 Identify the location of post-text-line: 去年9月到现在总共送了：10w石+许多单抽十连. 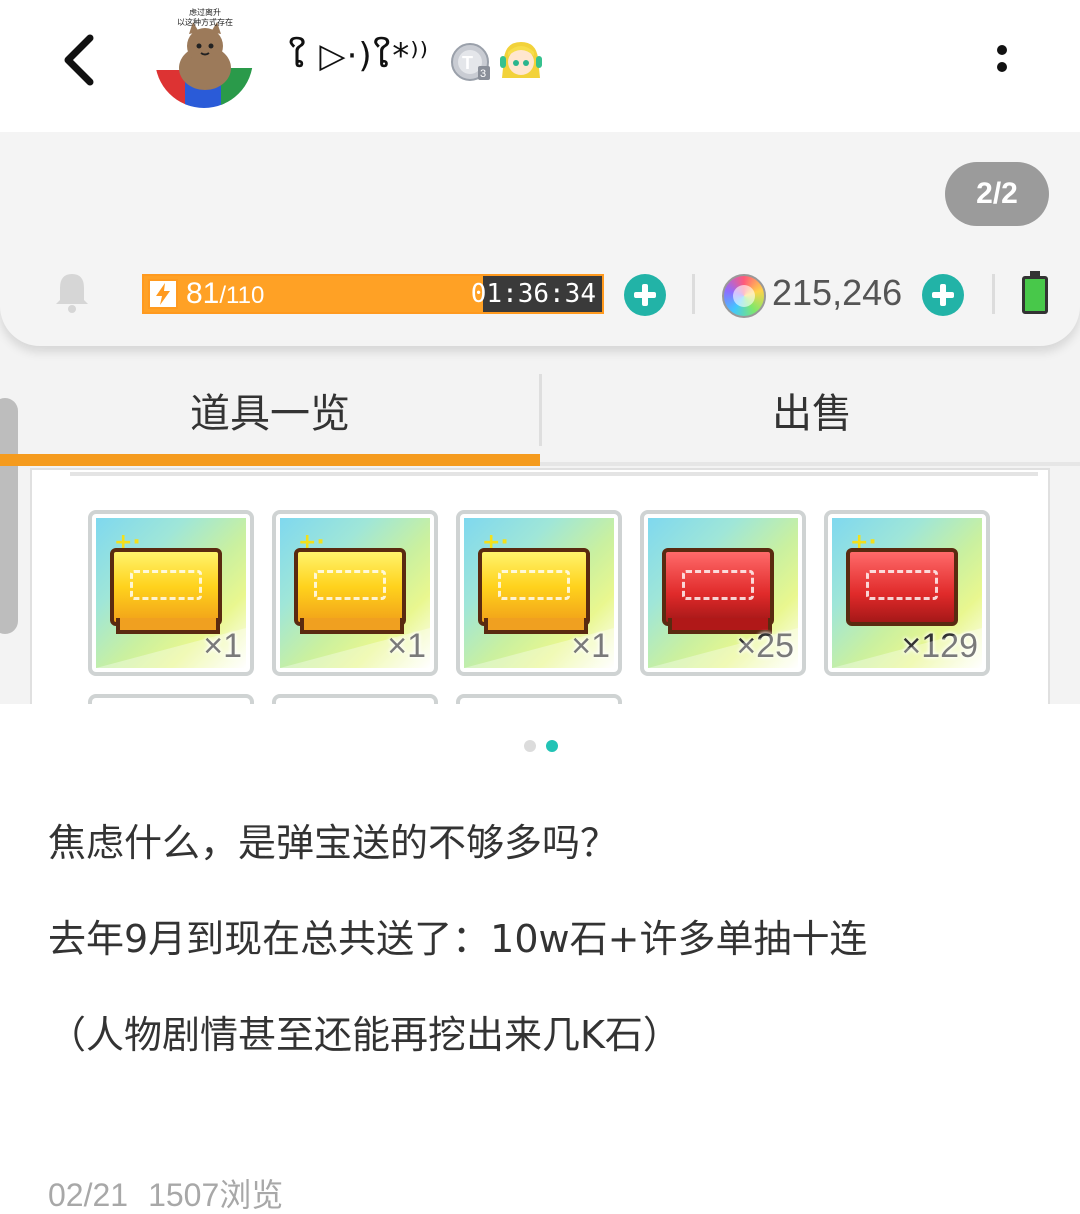
(458, 939).